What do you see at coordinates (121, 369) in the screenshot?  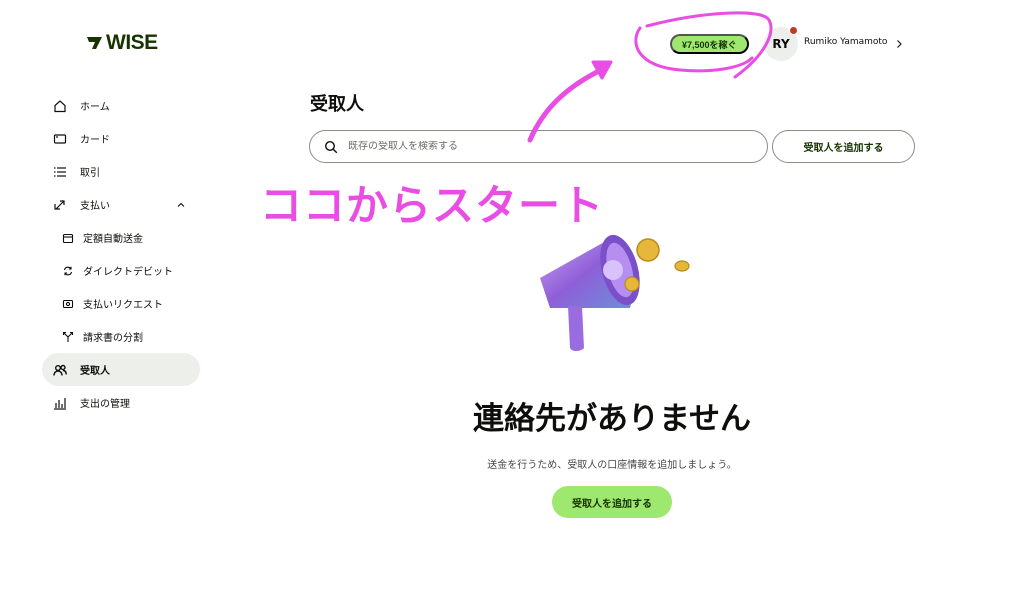 I see `sidebar-item-recipients: 受取人` at bounding box center [121, 369].